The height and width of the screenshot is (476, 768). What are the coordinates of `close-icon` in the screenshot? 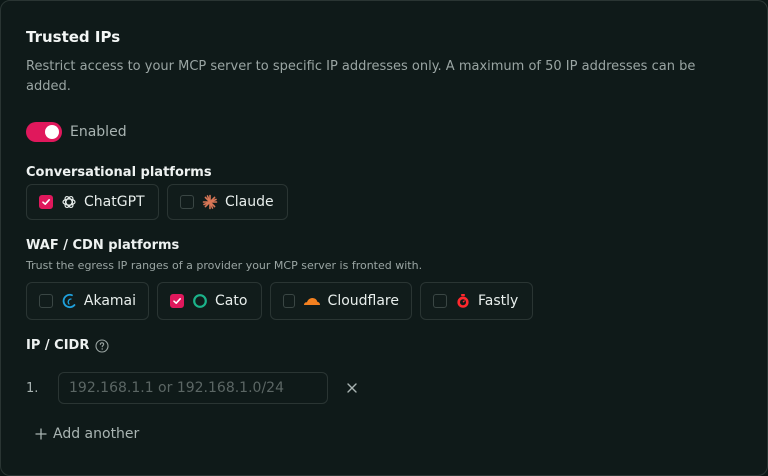 It's located at (352, 388).